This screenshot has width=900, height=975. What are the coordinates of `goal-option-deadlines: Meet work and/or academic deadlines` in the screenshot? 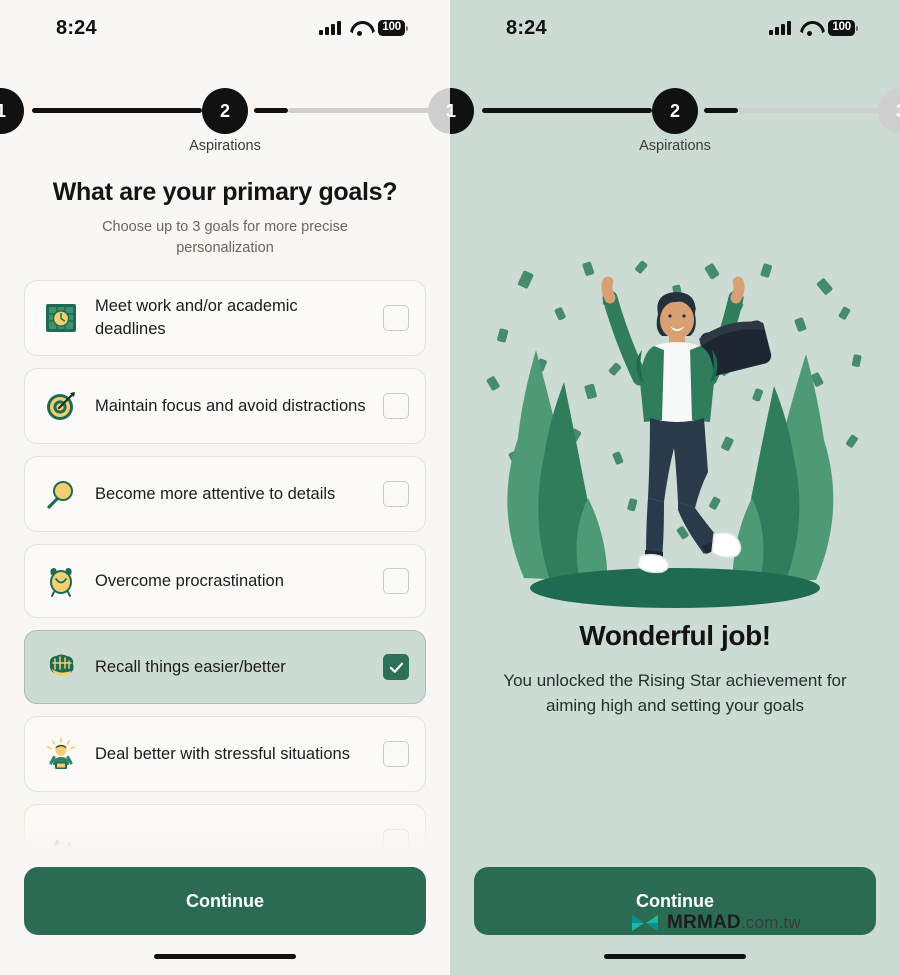 It's located at (225, 318).